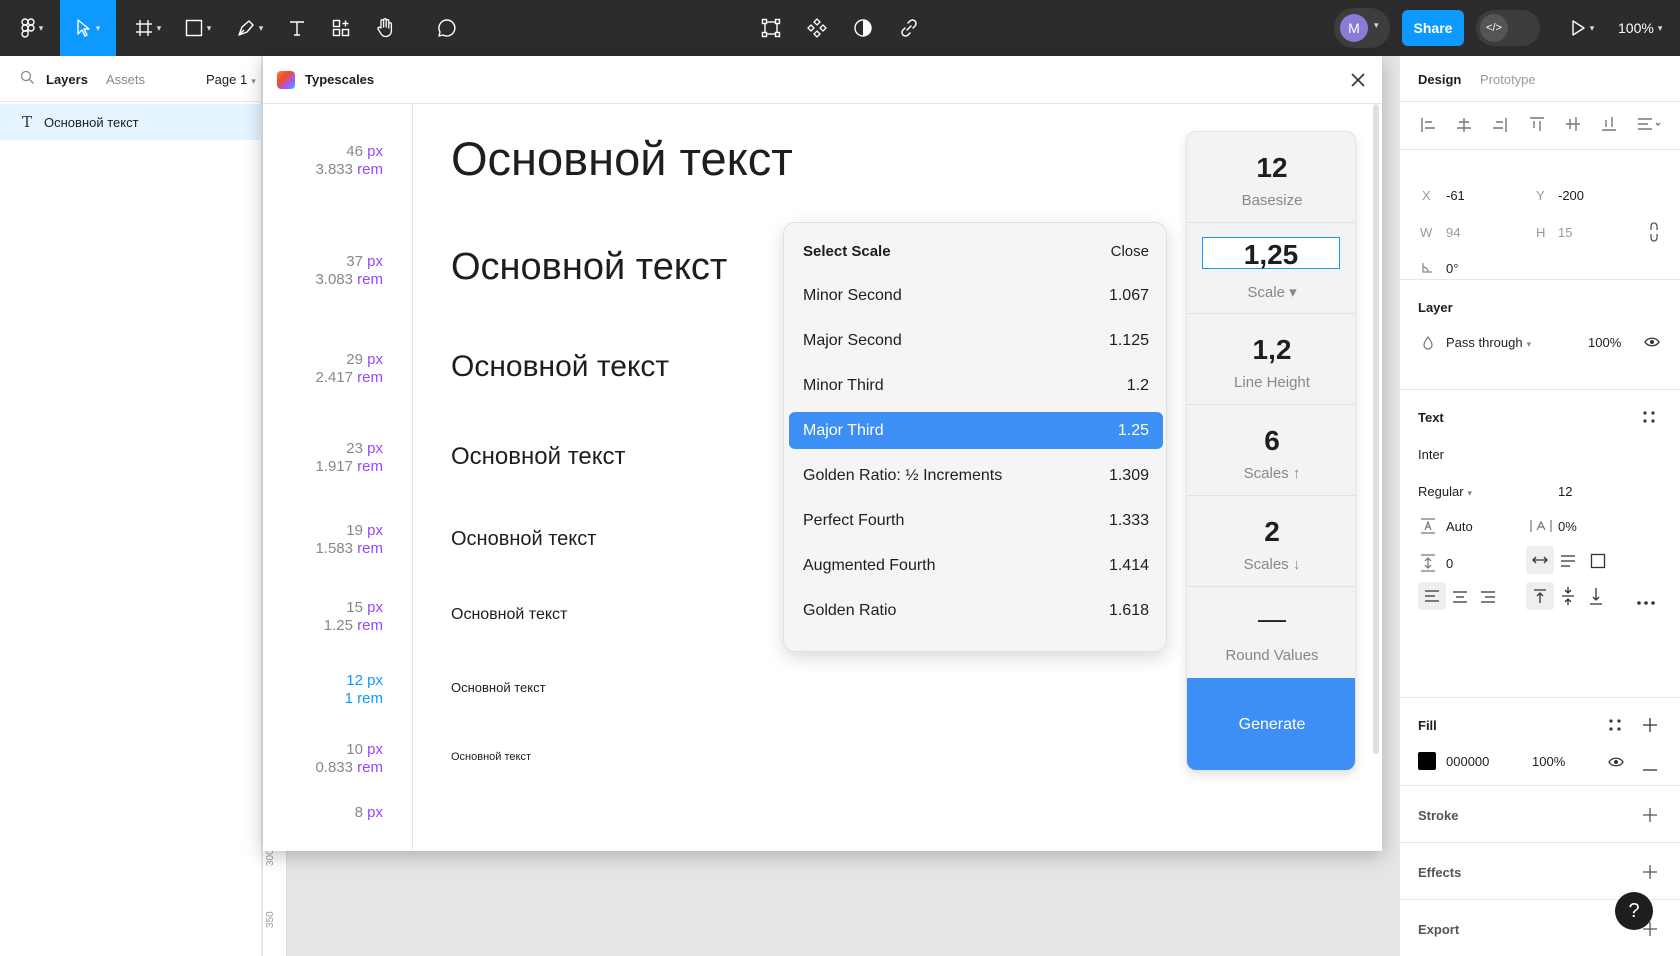 The width and height of the screenshot is (1680, 956). I want to click on scales-down-control: 2 Scales ↓, so click(1271, 541).